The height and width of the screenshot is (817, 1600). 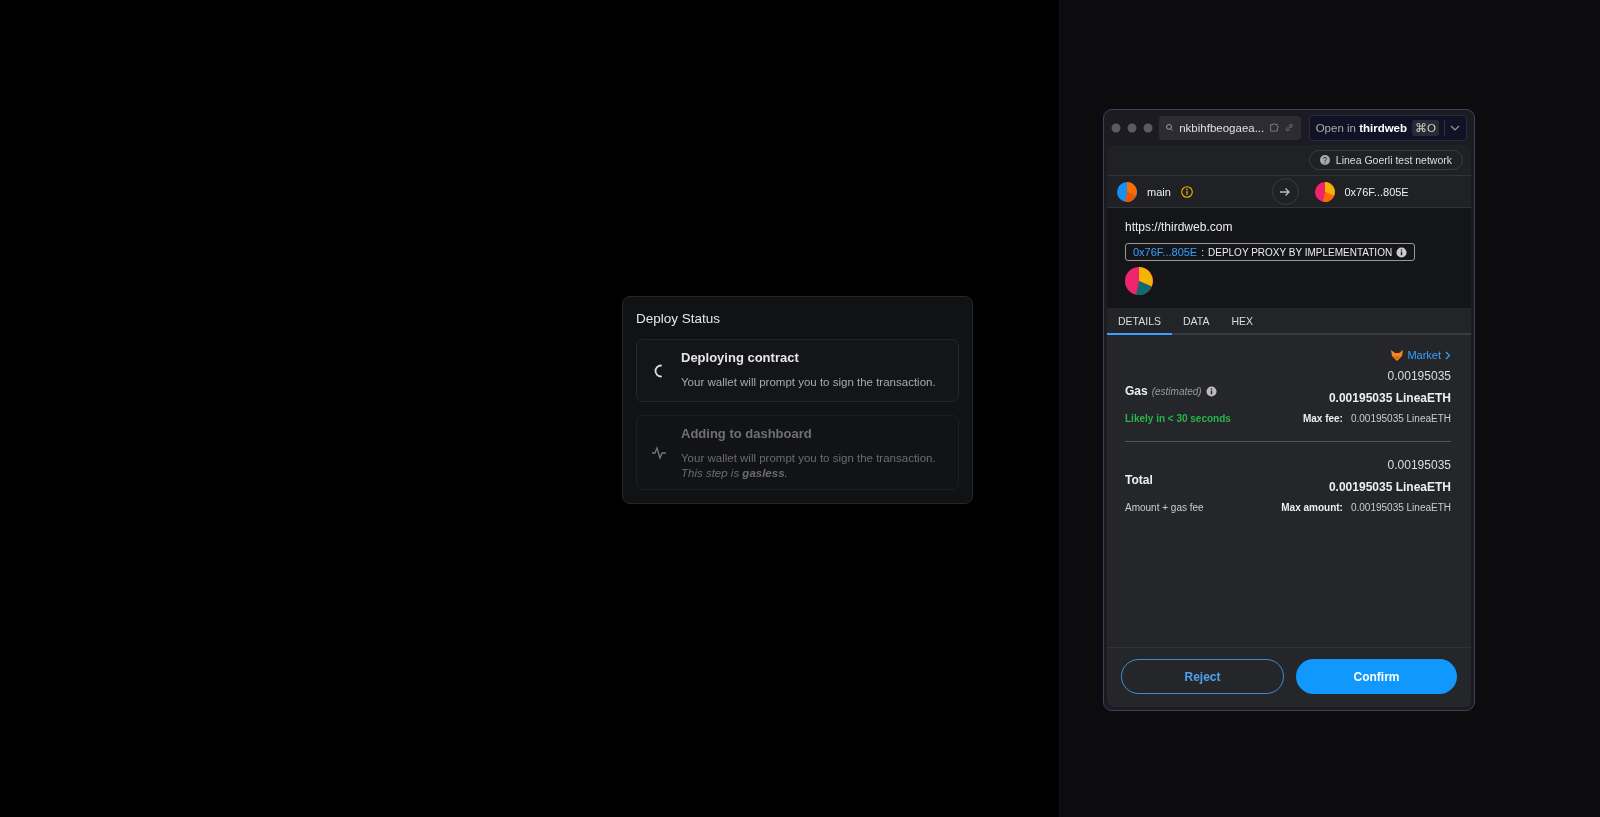 What do you see at coordinates (1136, 391) in the screenshot?
I see `gas-label: Gas` at bounding box center [1136, 391].